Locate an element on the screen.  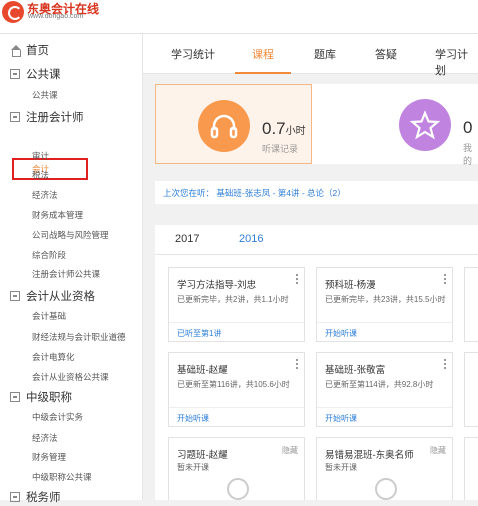
course-card: 预科班-杨漫 已更新完毕，共23讲，共15.5小时 开始听课 is located at coordinates (384, 304).